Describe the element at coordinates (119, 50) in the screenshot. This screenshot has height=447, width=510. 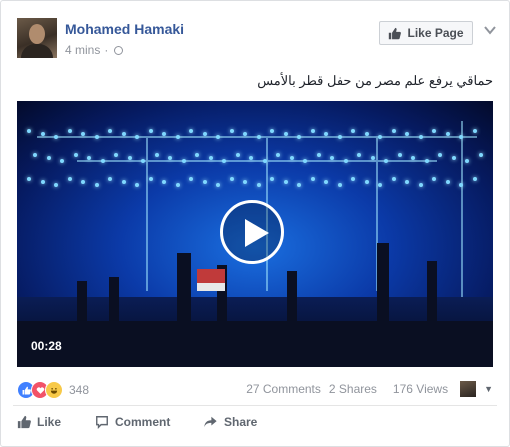
I see `globe-icon` at that location.